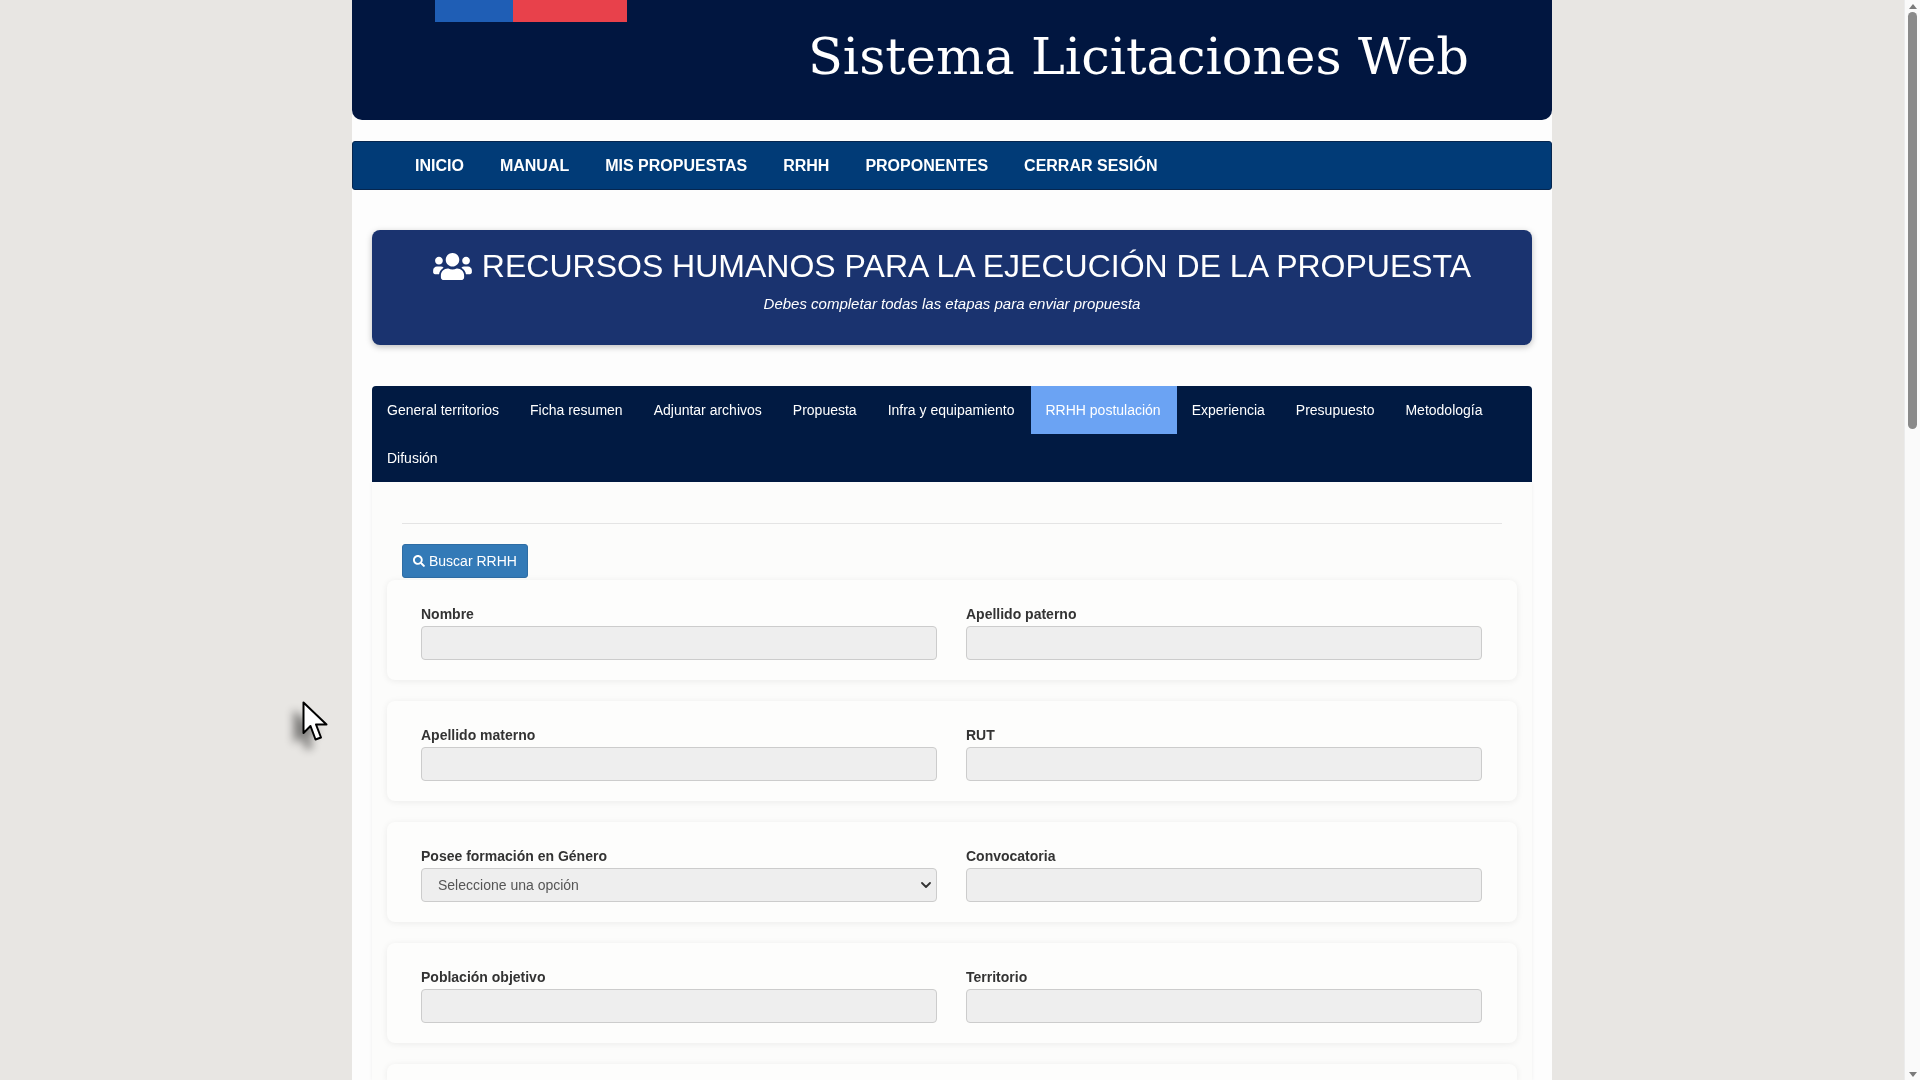 This screenshot has width=1920, height=1080. I want to click on tab: Ficha resumen, so click(577, 410).